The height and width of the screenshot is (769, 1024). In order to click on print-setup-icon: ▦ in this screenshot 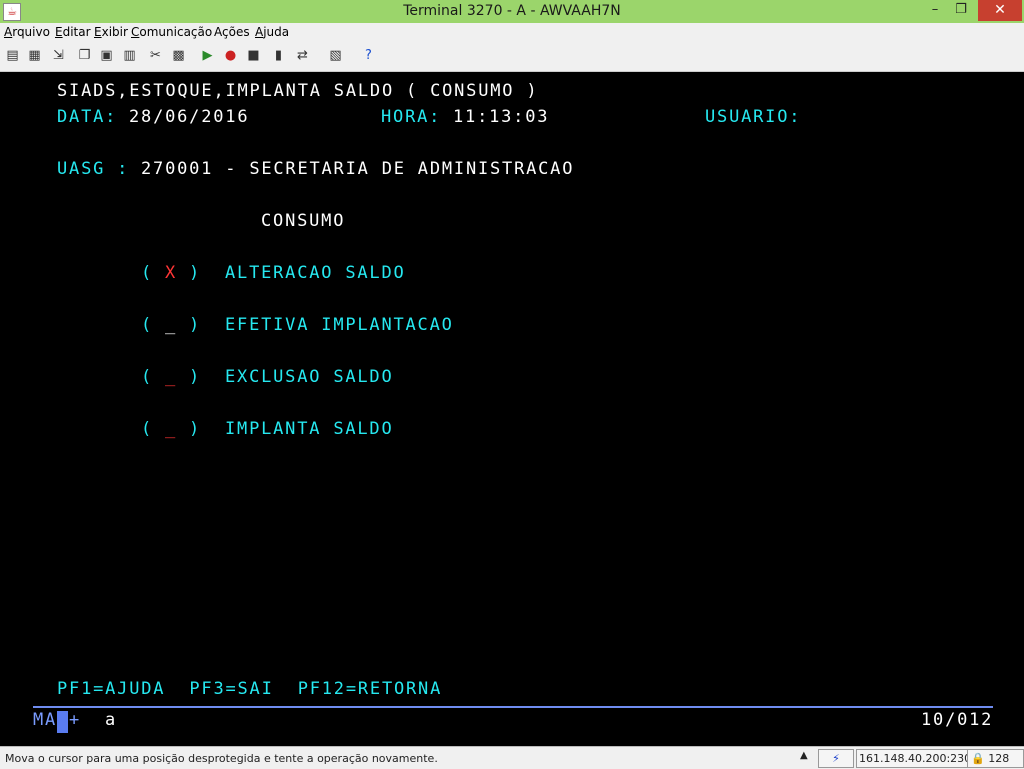, I will do `click(34, 55)`.